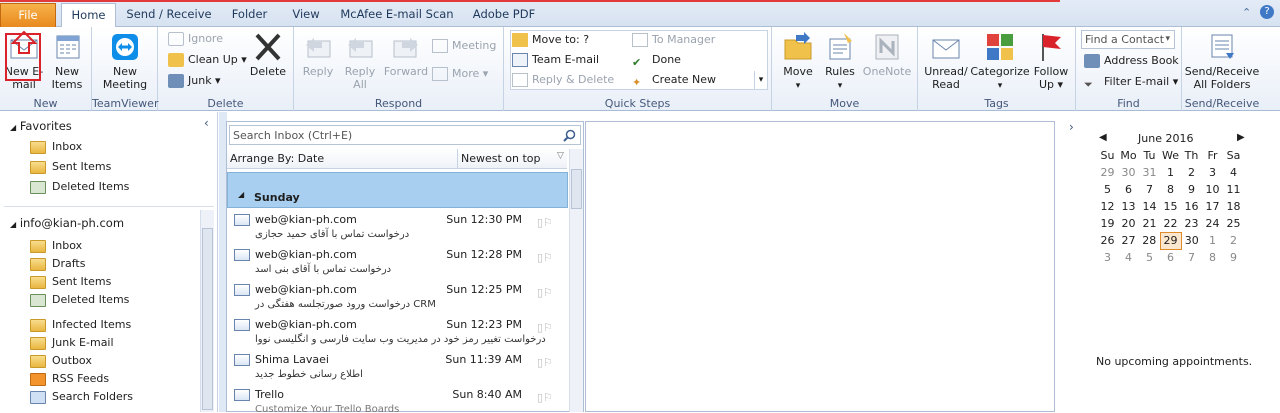  I want to click on filter-email-button: ⏷ Filter E-mail ▾, so click(1131, 82).